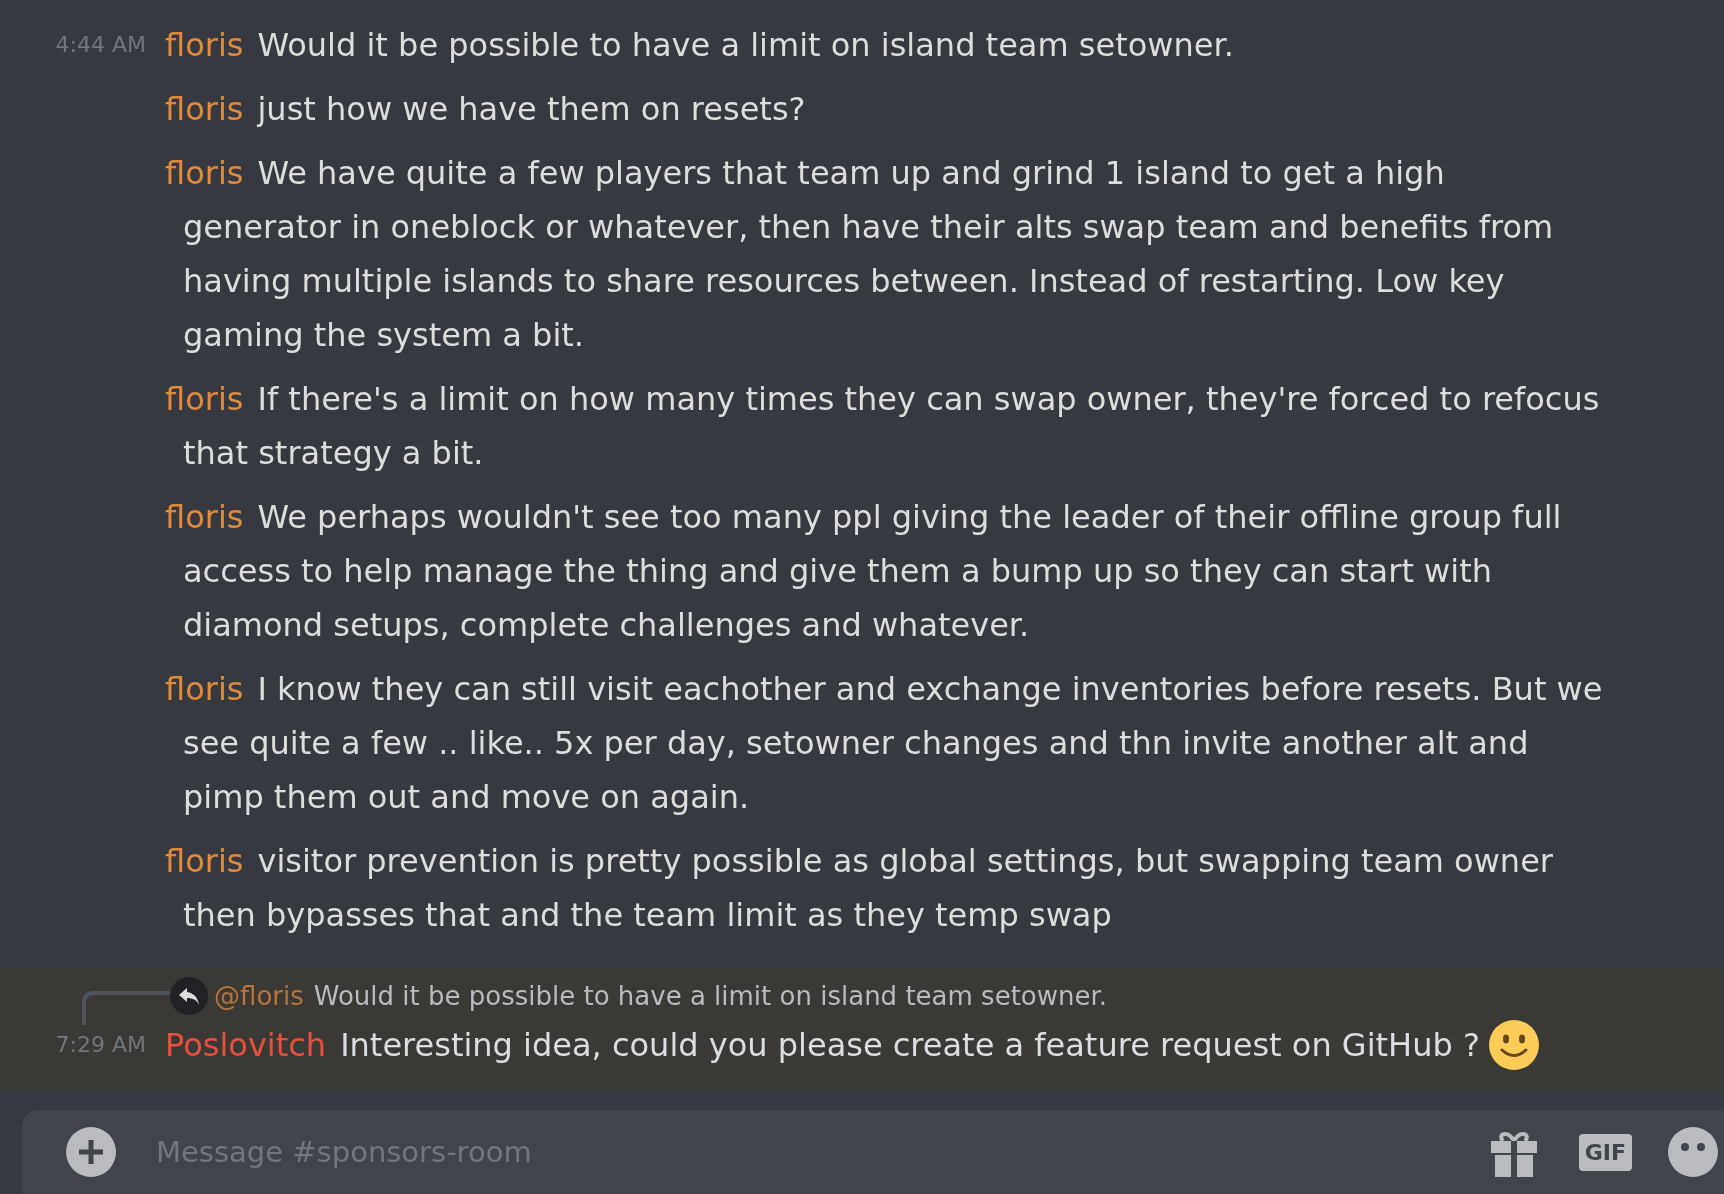  Describe the element at coordinates (259, 996) in the screenshot. I see `reply-mention: @floris` at that location.